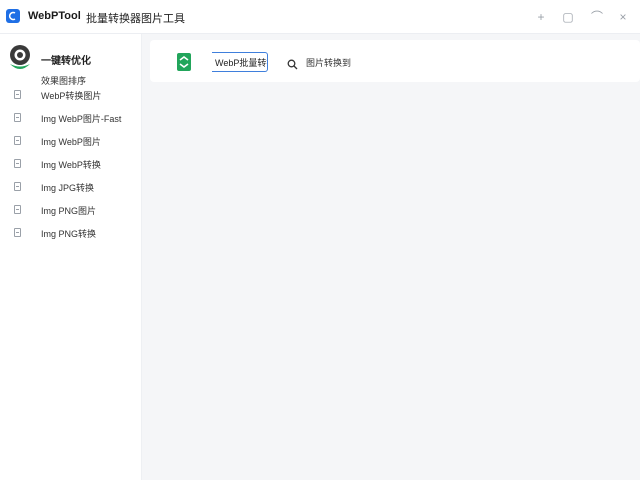 This screenshot has width=640, height=480. Describe the element at coordinates (68, 188) in the screenshot. I see `sidebar-item-label: Img JPG转换` at that location.